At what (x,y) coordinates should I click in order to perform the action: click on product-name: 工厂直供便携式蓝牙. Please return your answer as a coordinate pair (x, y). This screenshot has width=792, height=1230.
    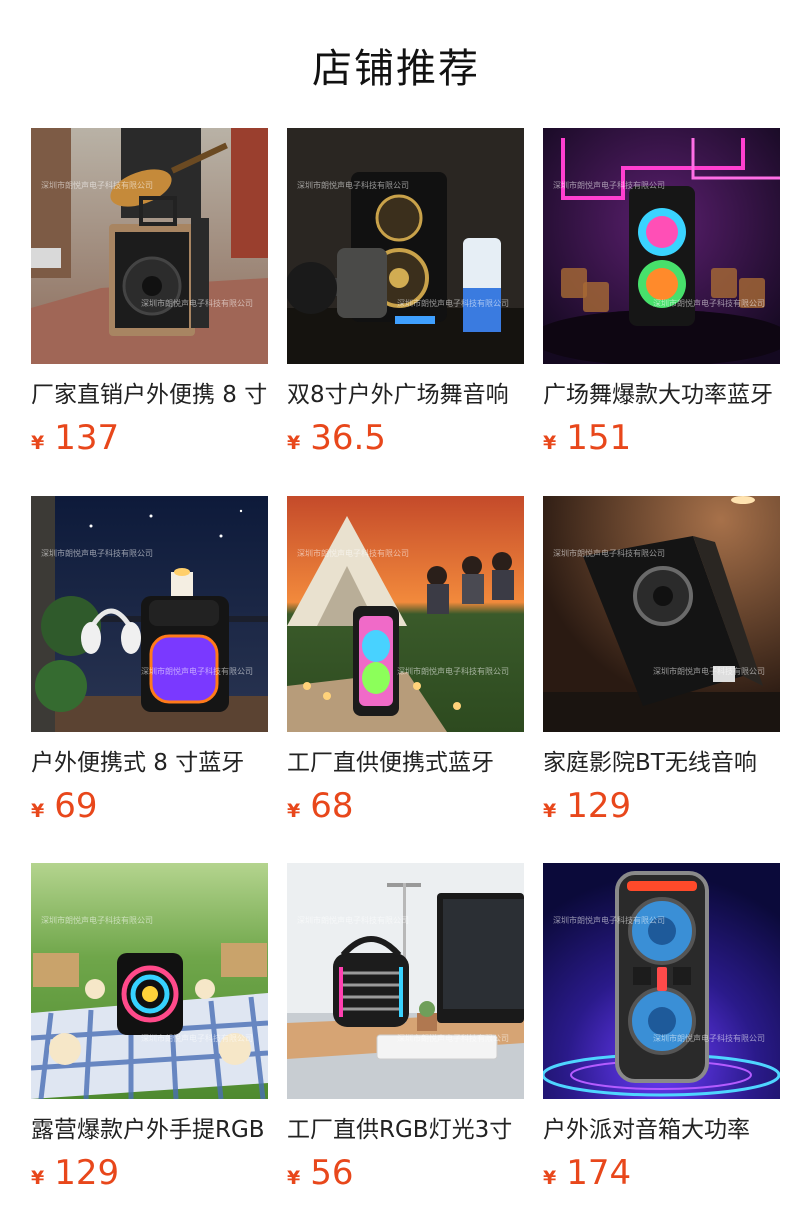
    Looking at the image, I should click on (405, 764).